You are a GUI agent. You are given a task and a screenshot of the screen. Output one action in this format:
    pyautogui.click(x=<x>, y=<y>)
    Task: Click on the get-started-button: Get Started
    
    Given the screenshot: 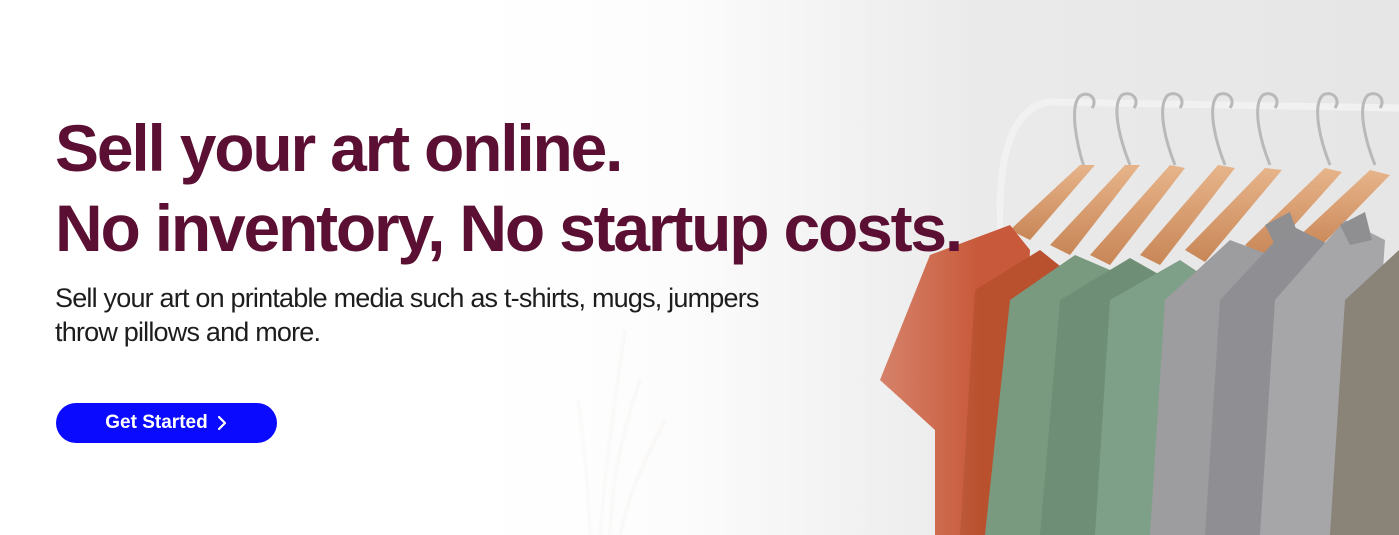 What is the action you would take?
    pyautogui.click(x=166, y=423)
    